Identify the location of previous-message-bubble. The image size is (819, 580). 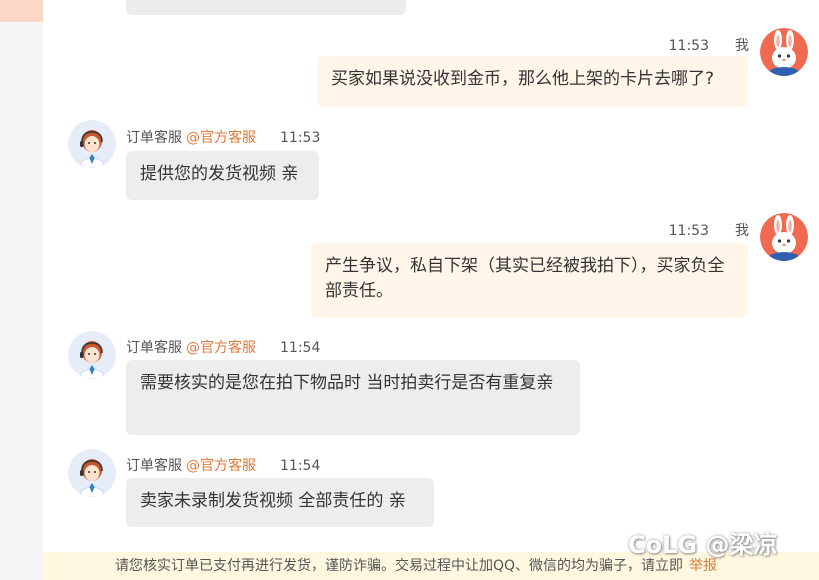
(266, 7).